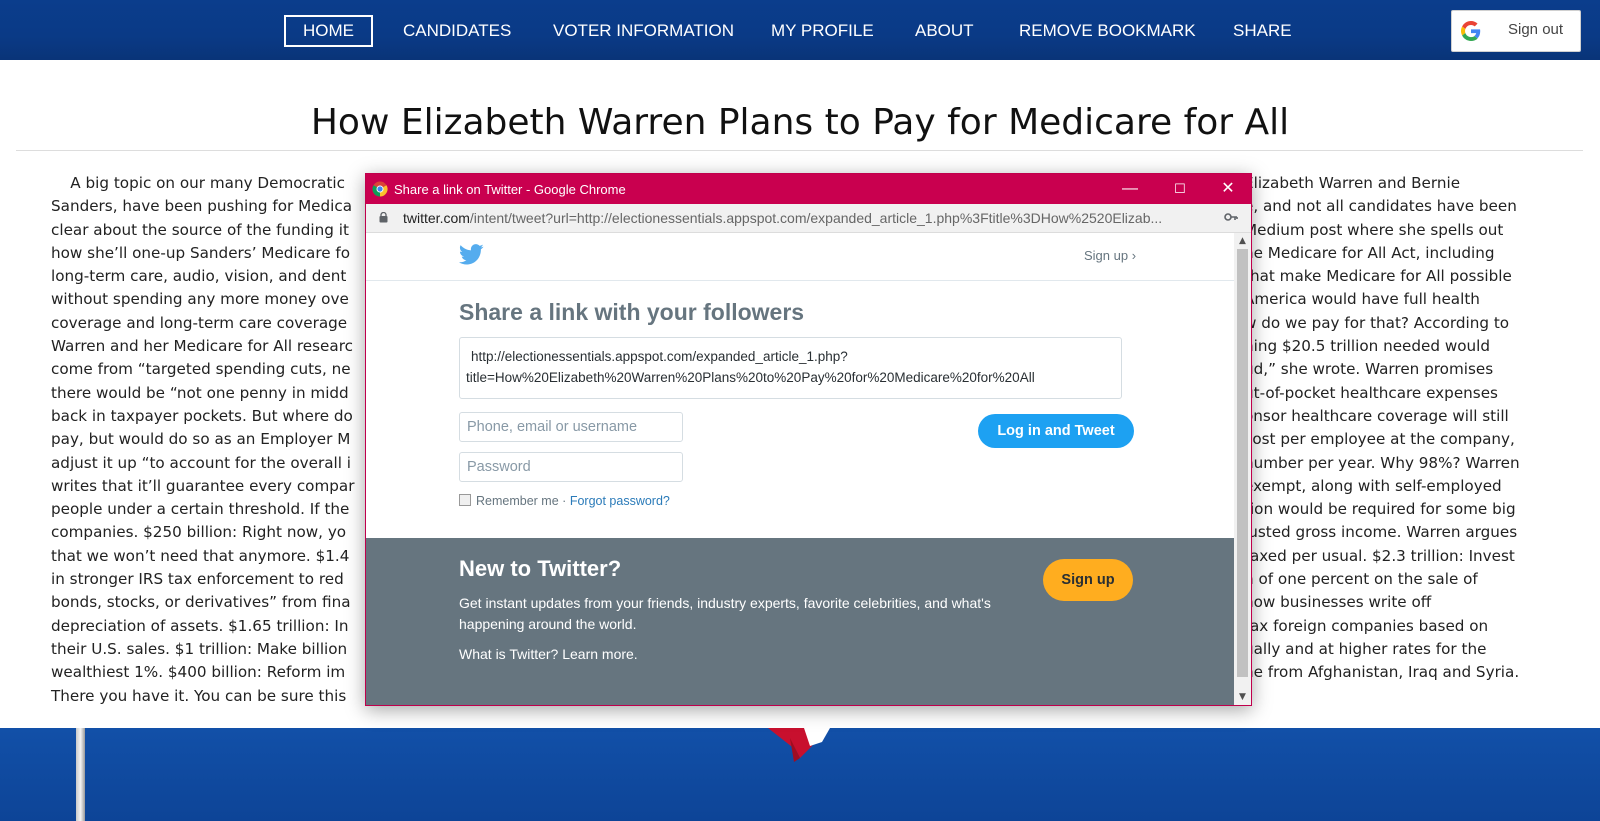 The width and height of the screenshot is (1600, 821). Describe the element at coordinates (822, 31) in the screenshot. I see `nav-my-profile: MY PROFILE` at that location.